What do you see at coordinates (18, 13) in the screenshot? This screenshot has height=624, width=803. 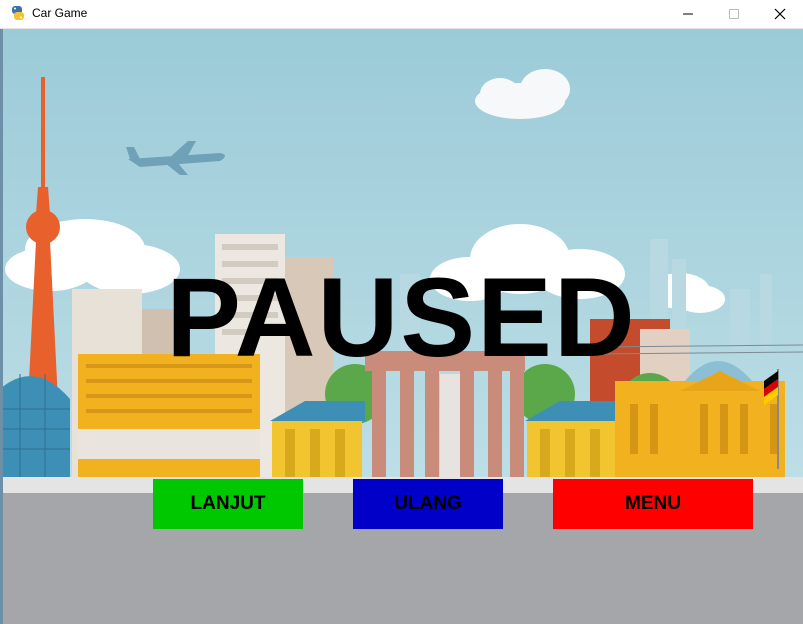 I see `python-snake-icon` at bounding box center [18, 13].